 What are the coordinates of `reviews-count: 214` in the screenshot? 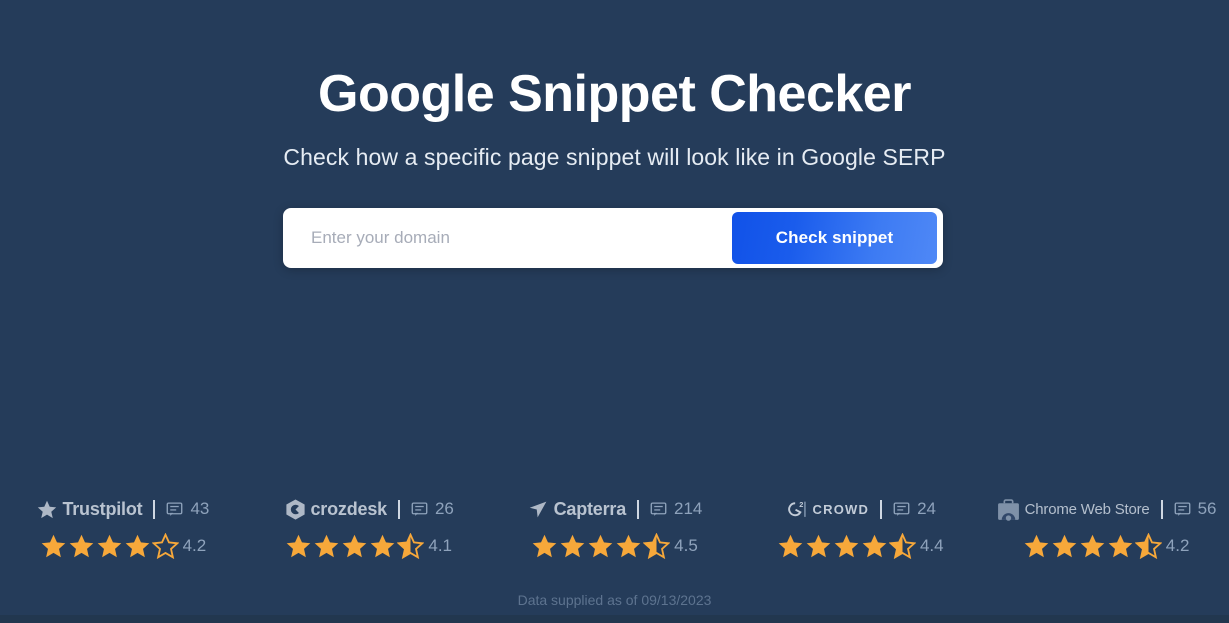 It's located at (688, 508).